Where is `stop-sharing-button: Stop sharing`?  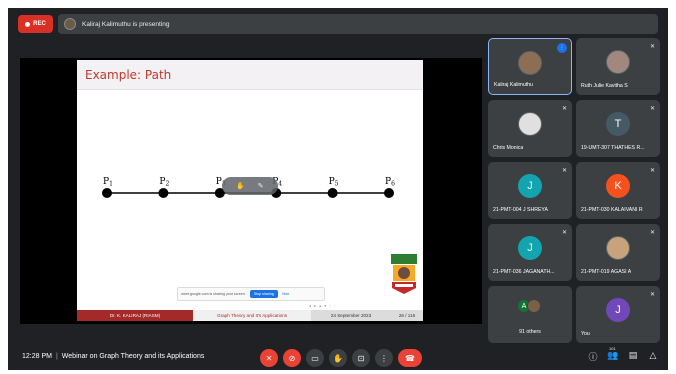 stop-sharing-button: Stop sharing is located at coordinates (263, 294).